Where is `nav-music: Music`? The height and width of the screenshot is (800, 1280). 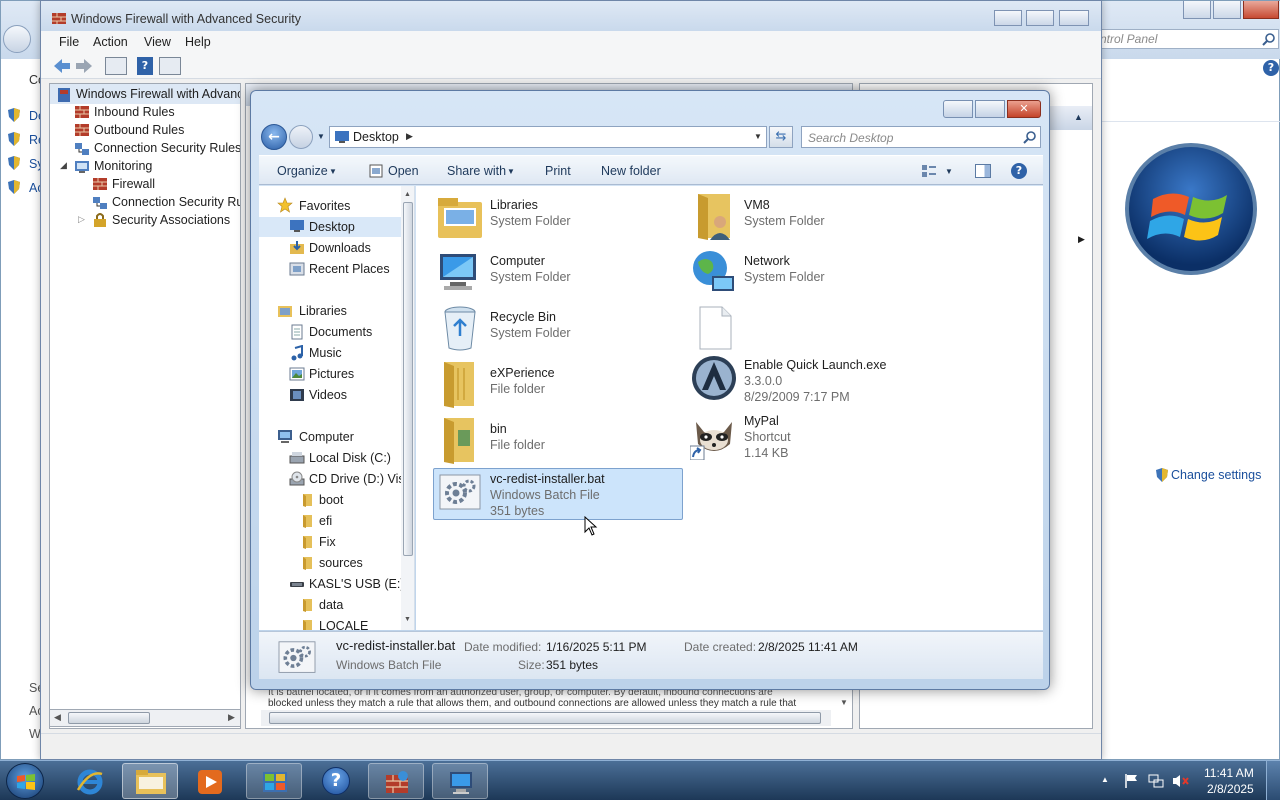 nav-music: Music is located at coordinates (325, 353).